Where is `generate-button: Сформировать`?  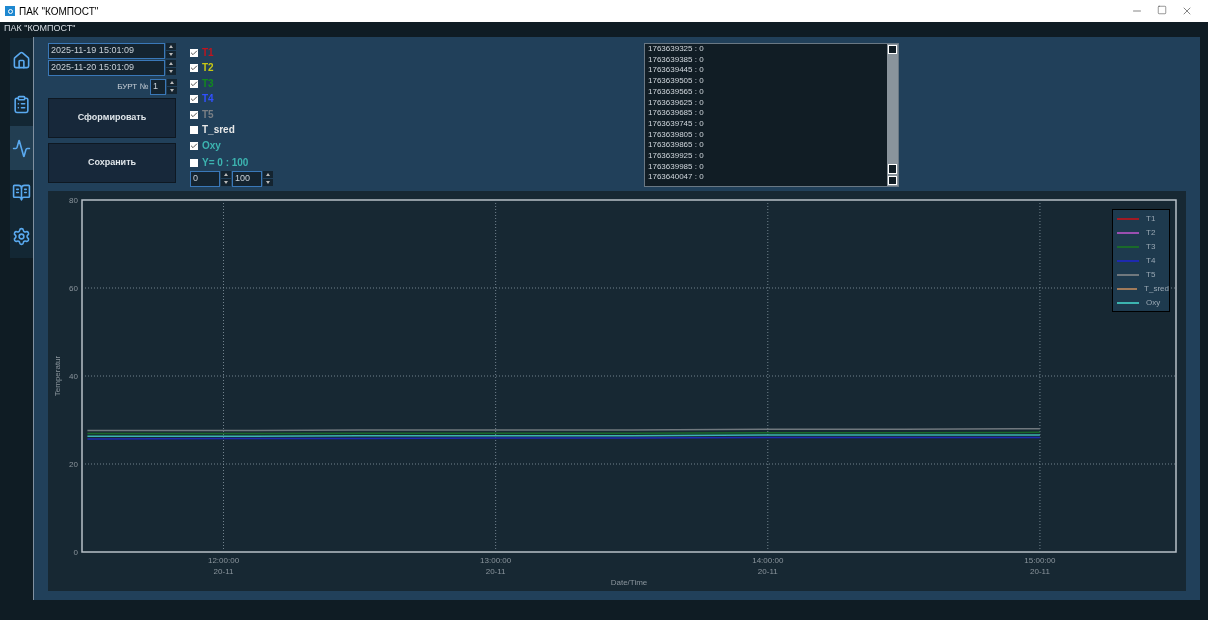 generate-button: Сформировать is located at coordinates (112, 118).